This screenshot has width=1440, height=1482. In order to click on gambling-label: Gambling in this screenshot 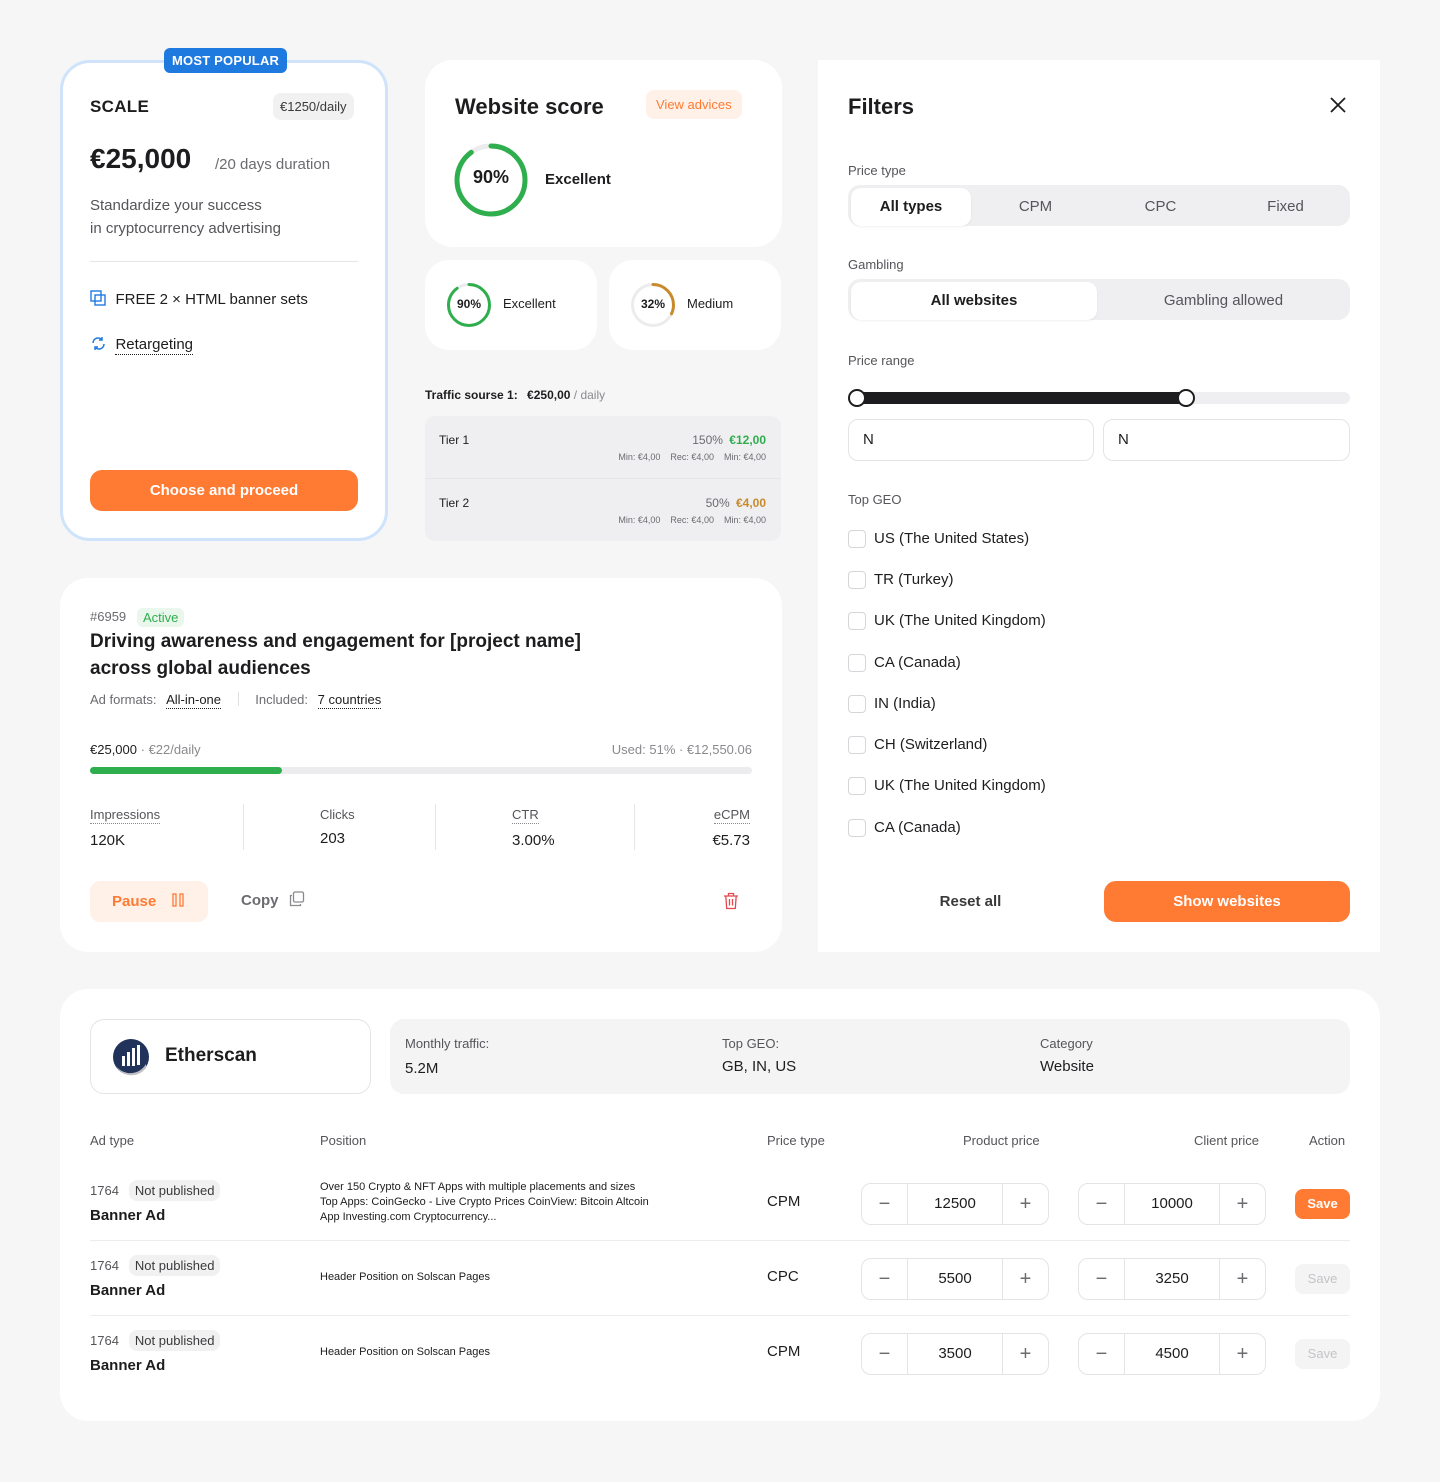, I will do `click(876, 264)`.